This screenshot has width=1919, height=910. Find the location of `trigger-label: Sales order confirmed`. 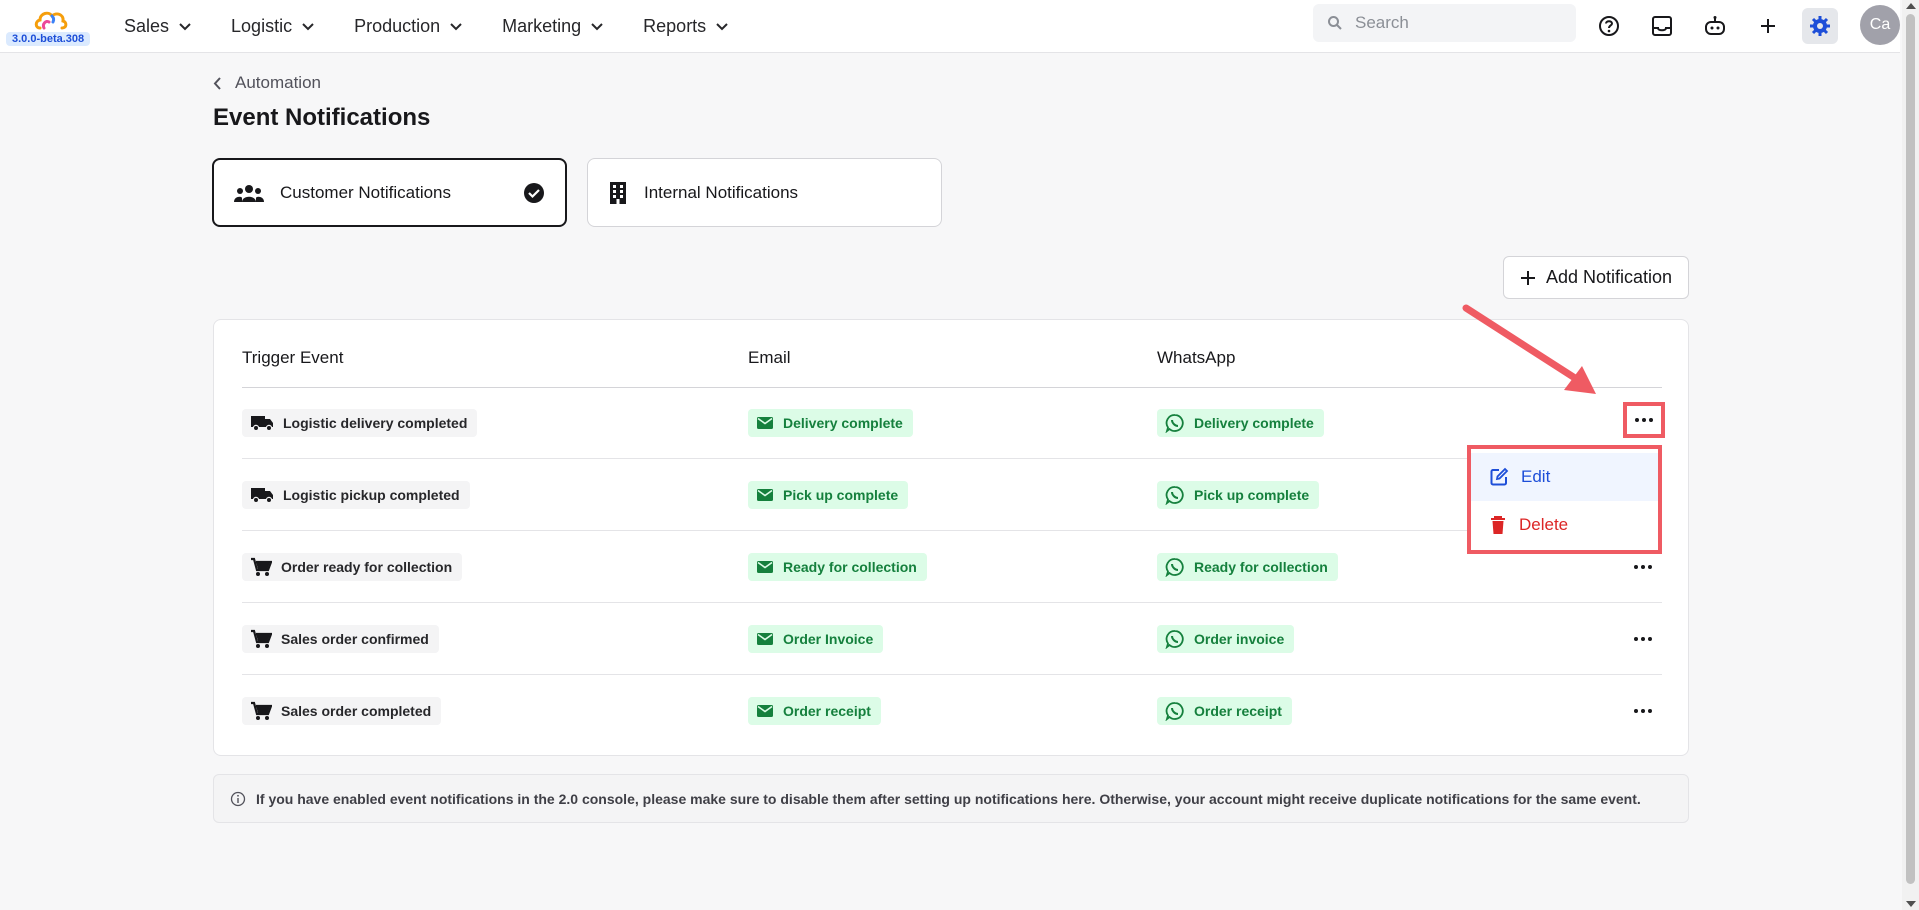

trigger-label: Sales order confirmed is located at coordinates (355, 639).